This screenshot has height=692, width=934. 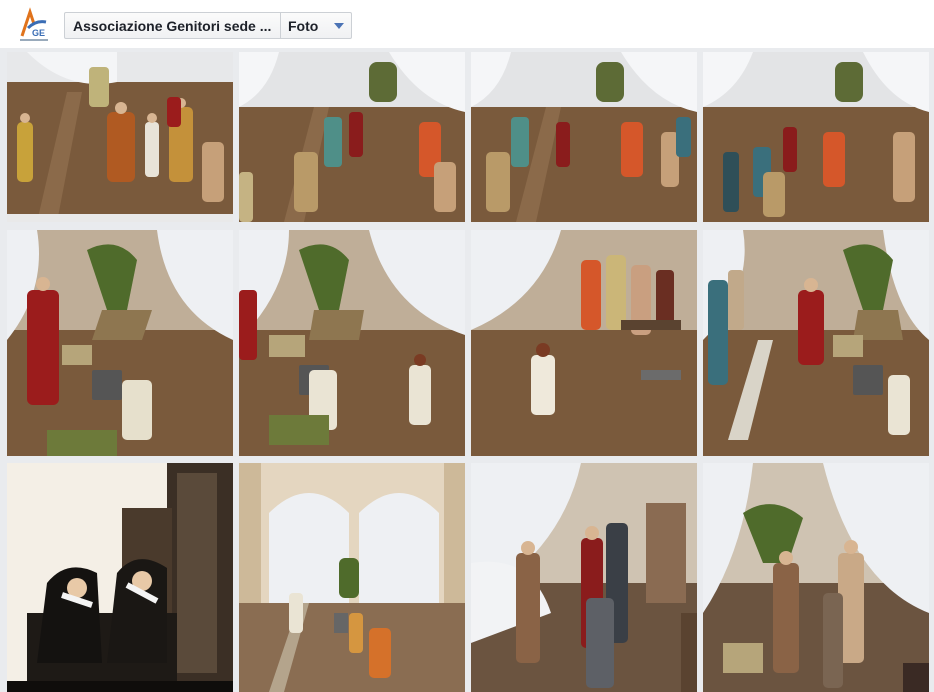 I want to click on courtyard-arches-photo, so click(x=352, y=577).